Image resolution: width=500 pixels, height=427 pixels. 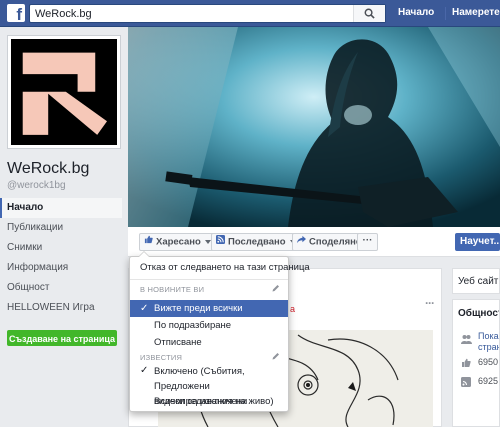 What do you see at coordinates (209, 342) in the screenshot?
I see `menu-item-unfollow: Отписване` at bounding box center [209, 342].